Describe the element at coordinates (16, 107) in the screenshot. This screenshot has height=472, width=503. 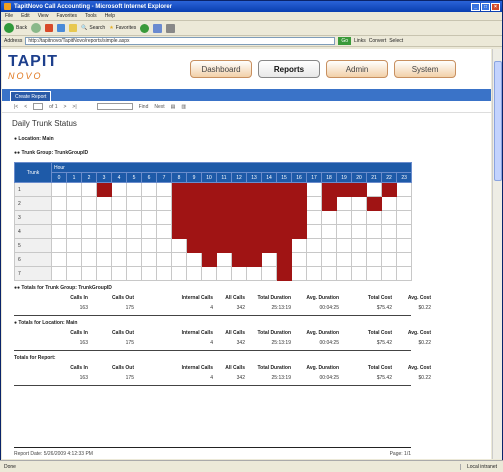
I see `first-page-button: |<` at that location.